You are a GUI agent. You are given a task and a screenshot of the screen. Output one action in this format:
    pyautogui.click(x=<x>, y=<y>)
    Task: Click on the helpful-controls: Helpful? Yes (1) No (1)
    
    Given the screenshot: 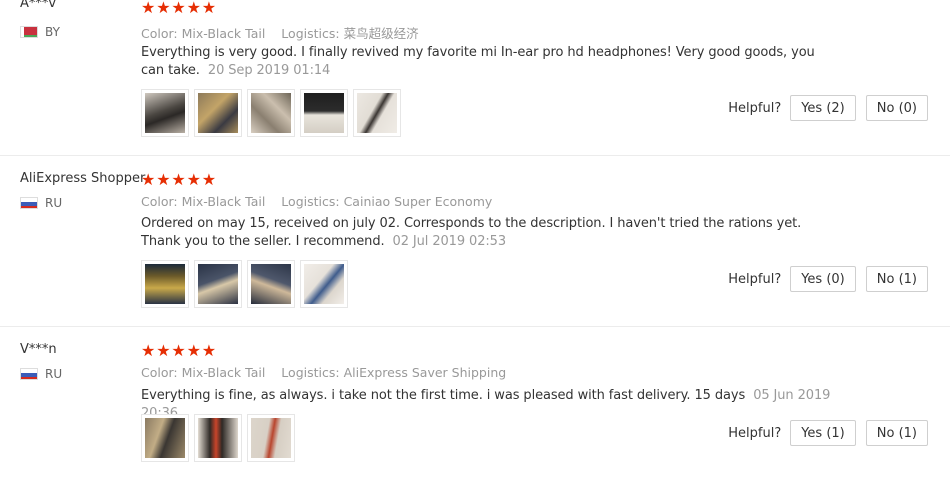 What is the action you would take?
    pyautogui.click(x=828, y=433)
    